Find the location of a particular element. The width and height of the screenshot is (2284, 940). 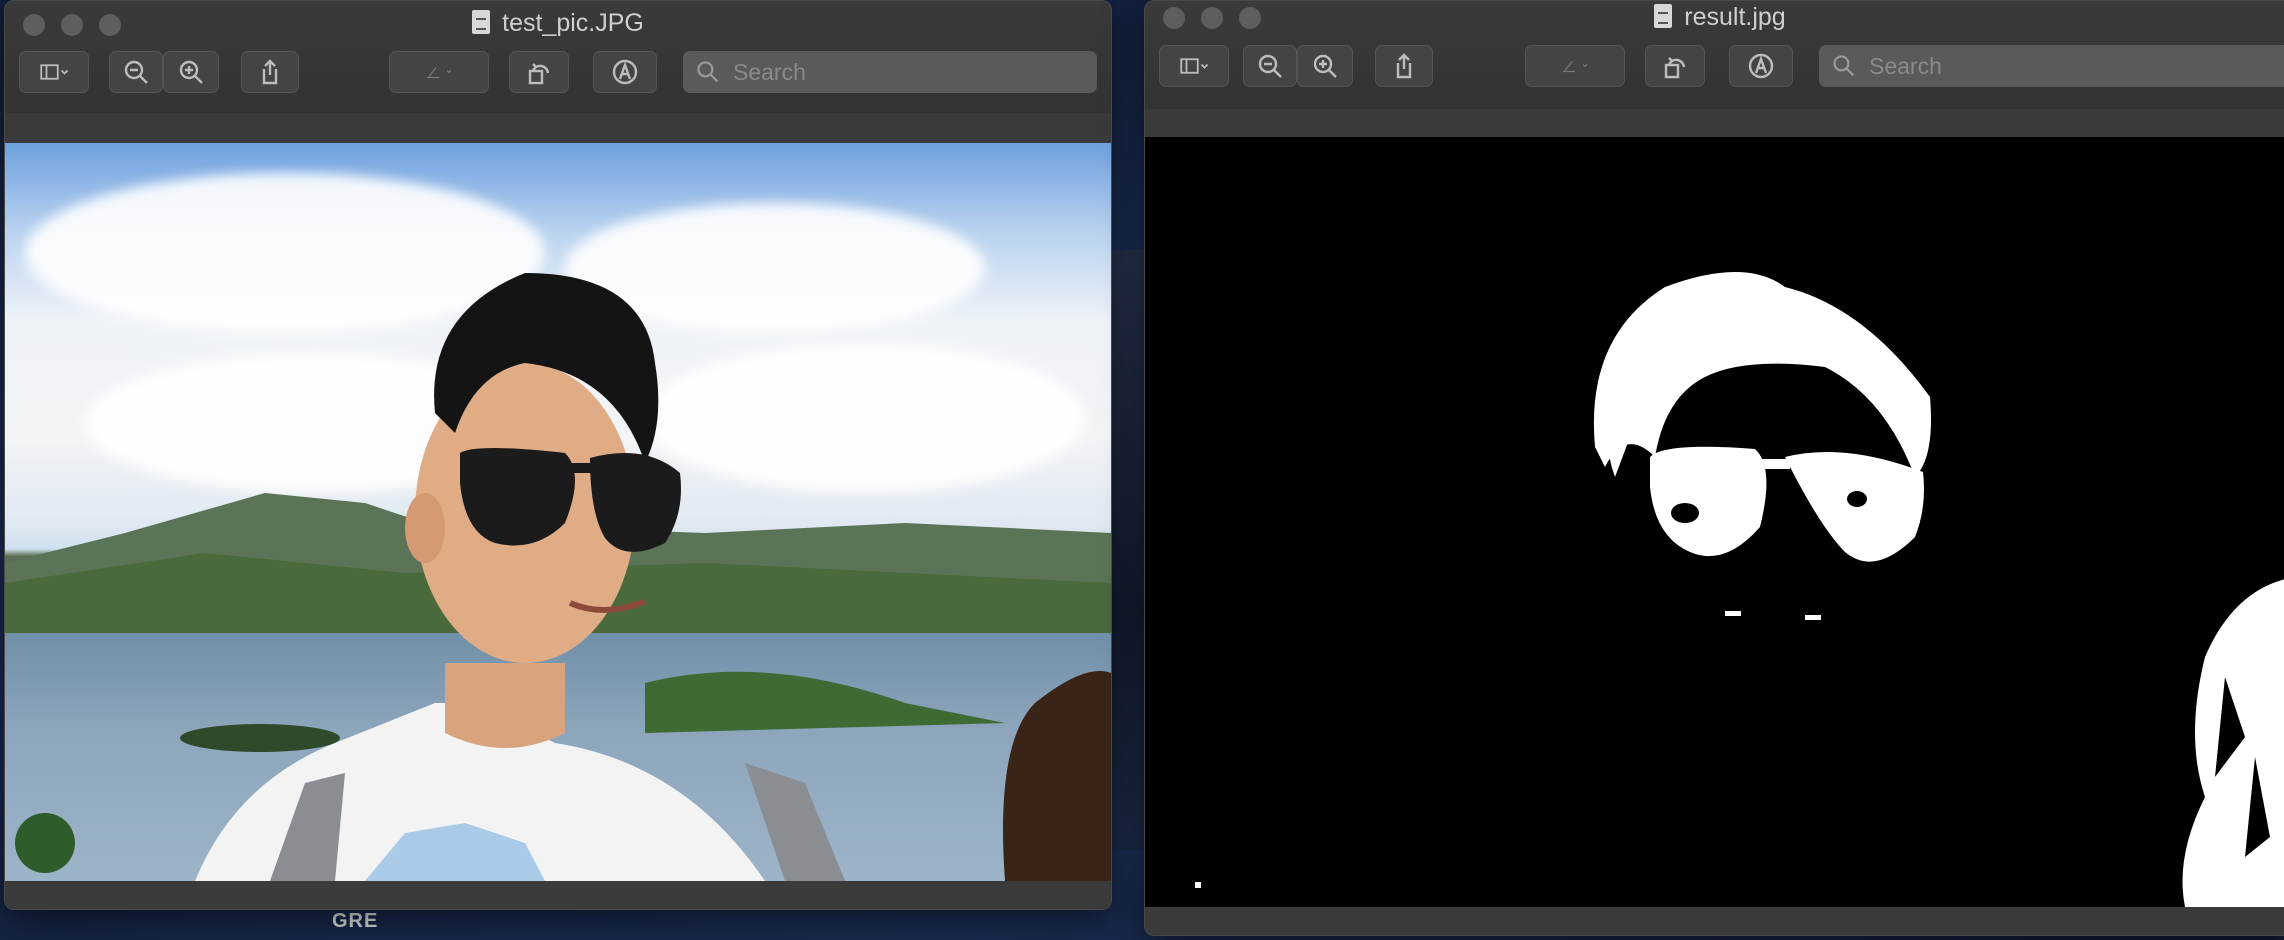

window-title: test_pic.JPG is located at coordinates (558, 23).